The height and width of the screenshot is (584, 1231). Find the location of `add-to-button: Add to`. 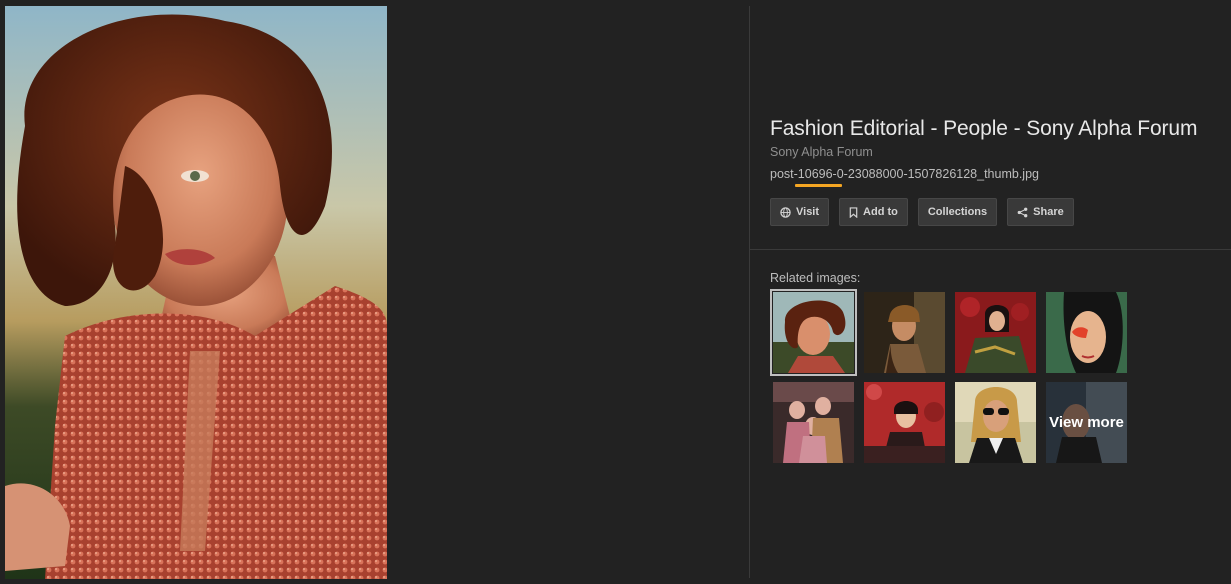

add-to-button: Add to is located at coordinates (873, 212).